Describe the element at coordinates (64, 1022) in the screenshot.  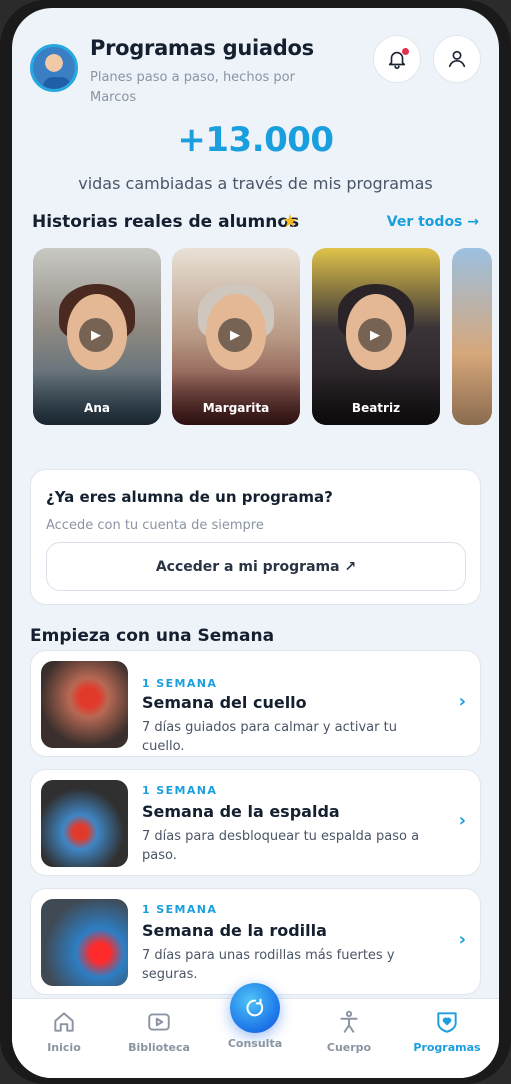
I see `home-icon` at that location.